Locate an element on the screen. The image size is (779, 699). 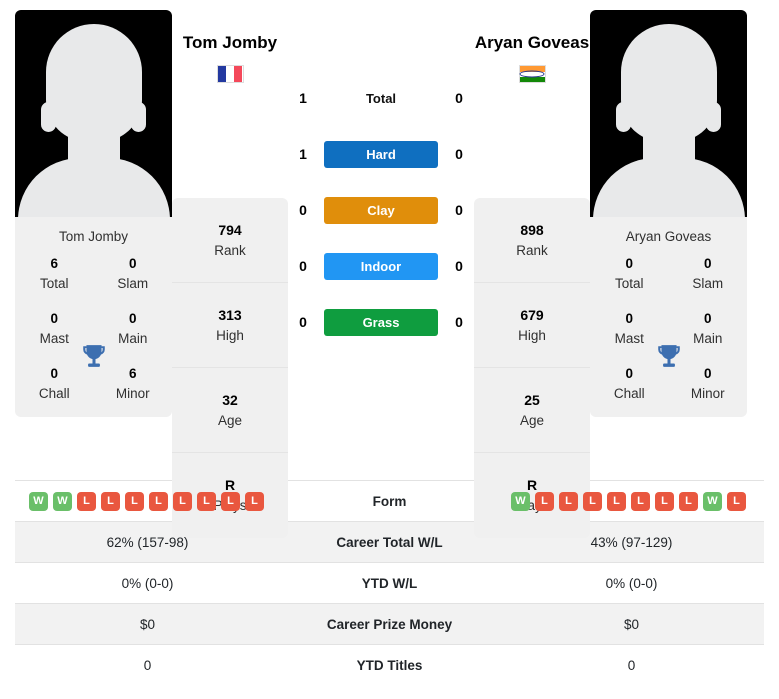
left-rank-cell: 794 Rank is located at coordinates (230, 241).